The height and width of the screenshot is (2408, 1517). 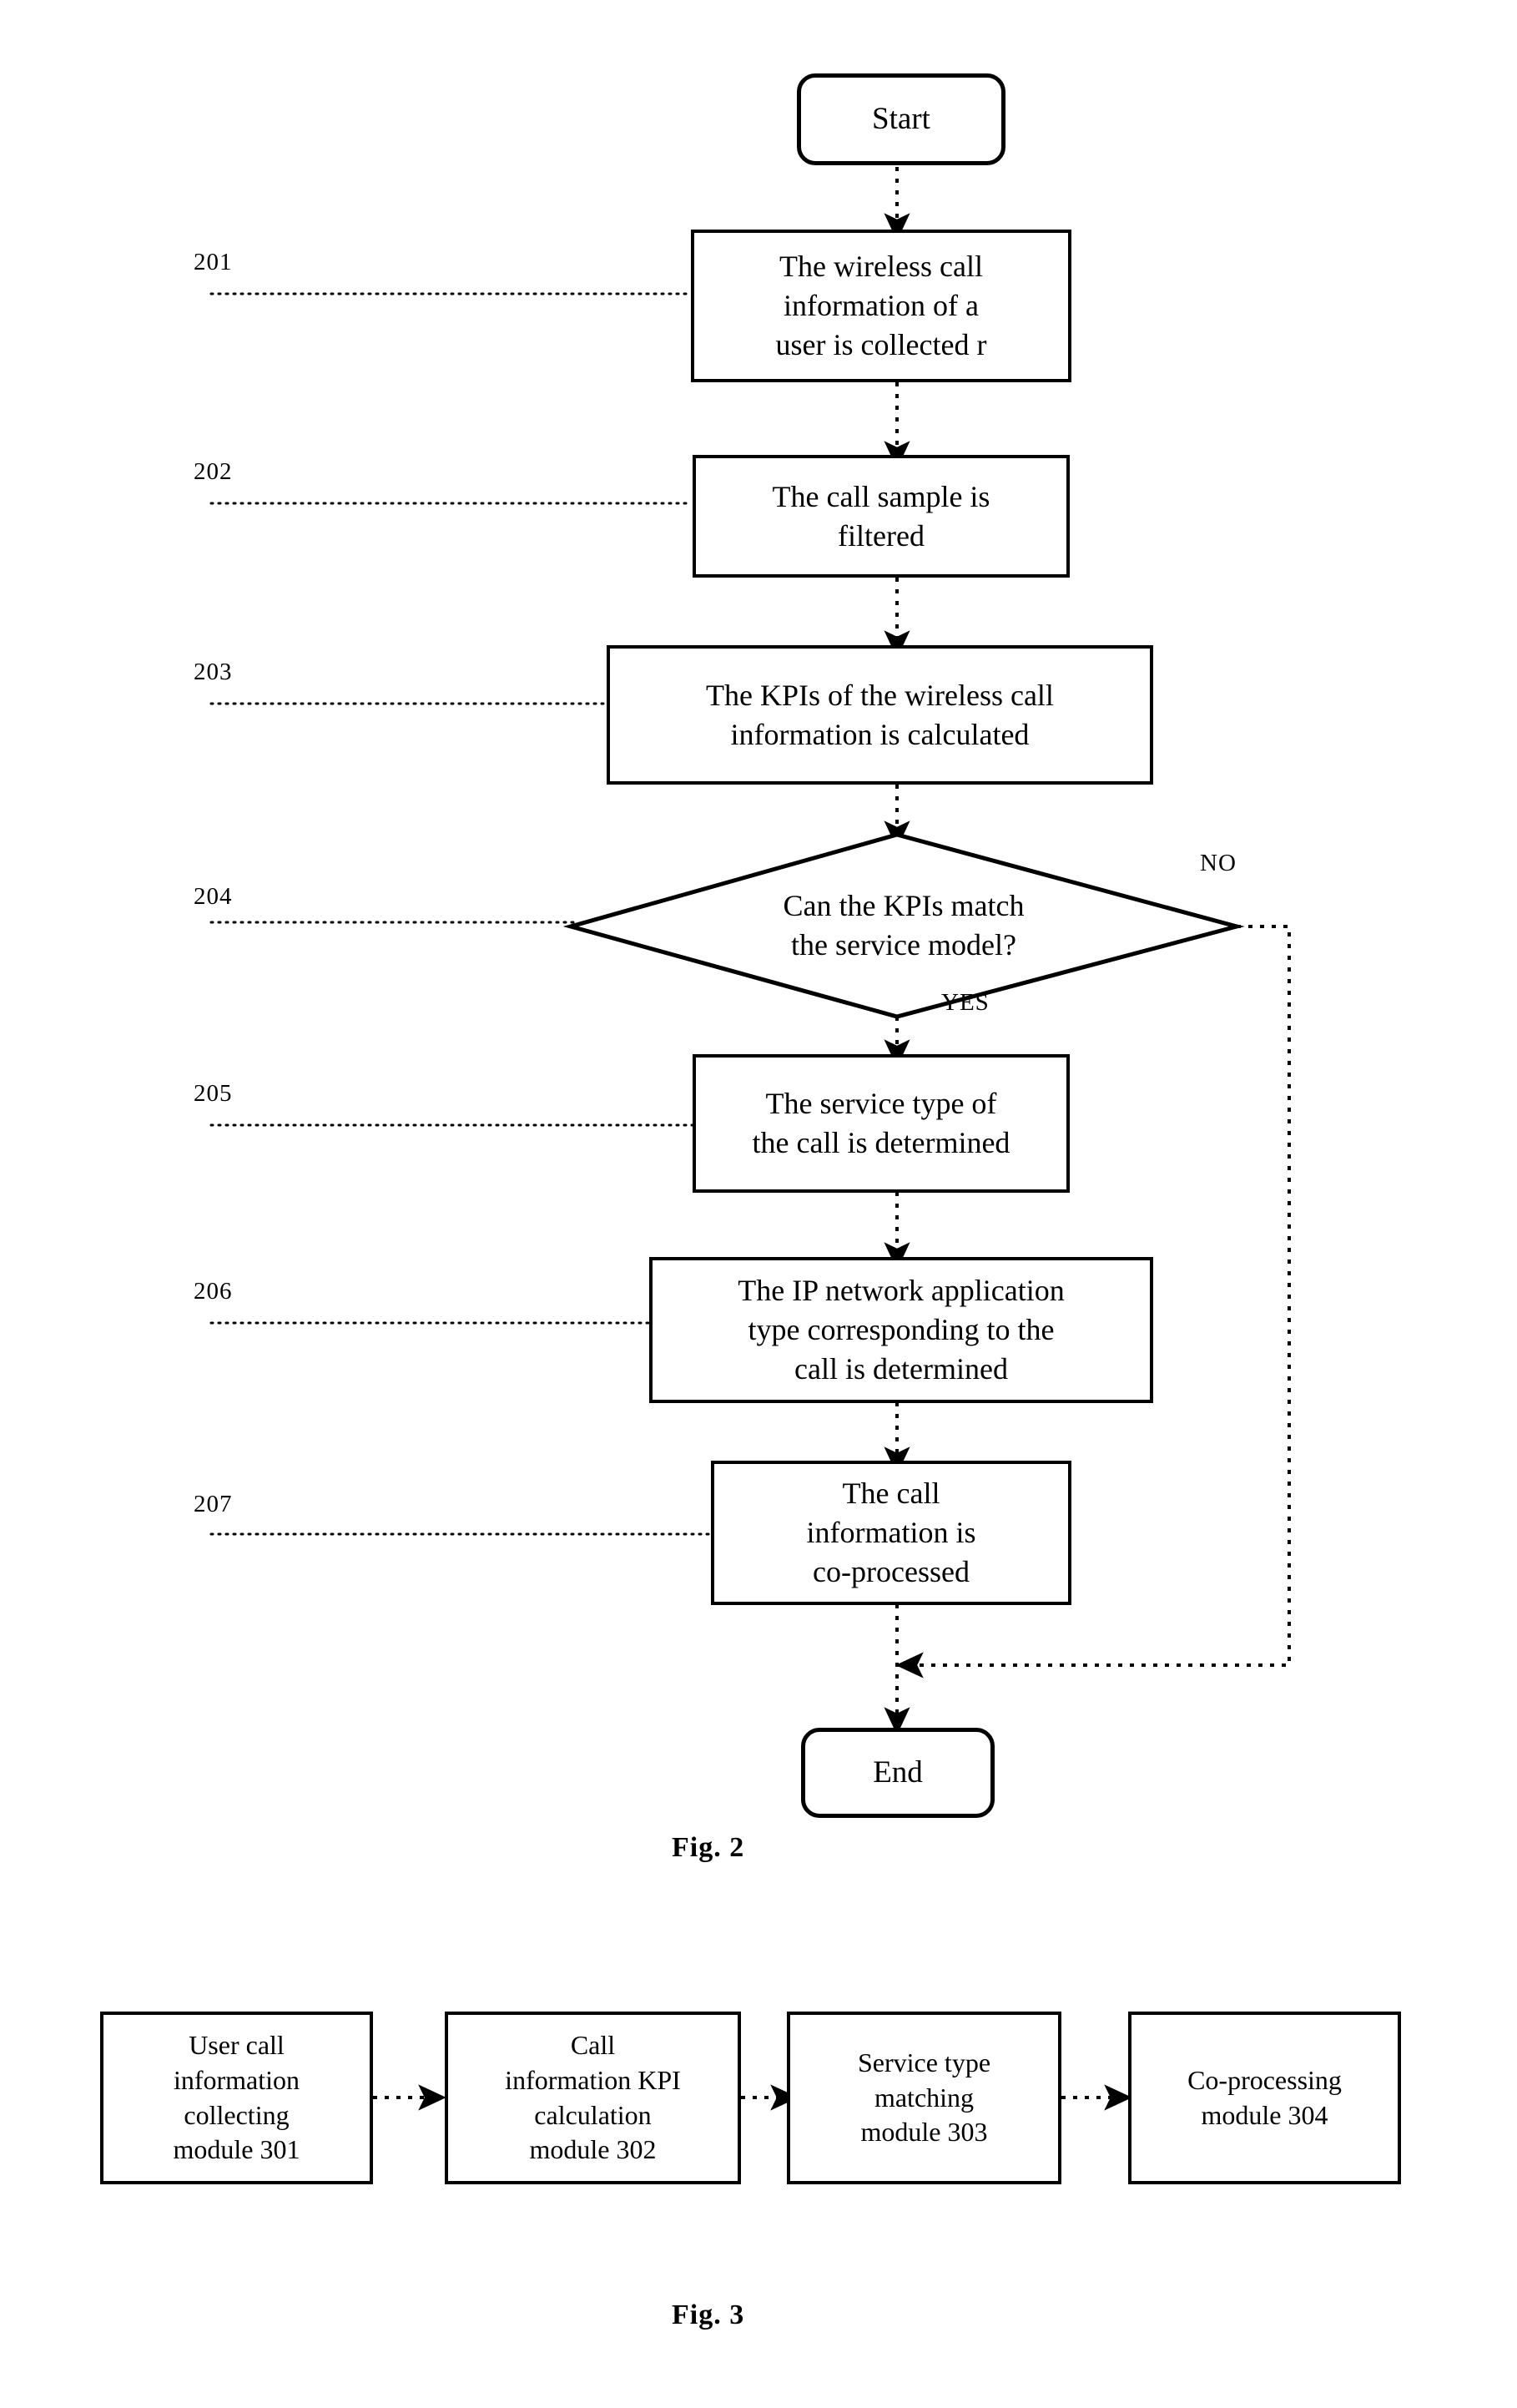 What do you see at coordinates (213, 897) in the screenshot?
I see `step-number-204: 204` at bounding box center [213, 897].